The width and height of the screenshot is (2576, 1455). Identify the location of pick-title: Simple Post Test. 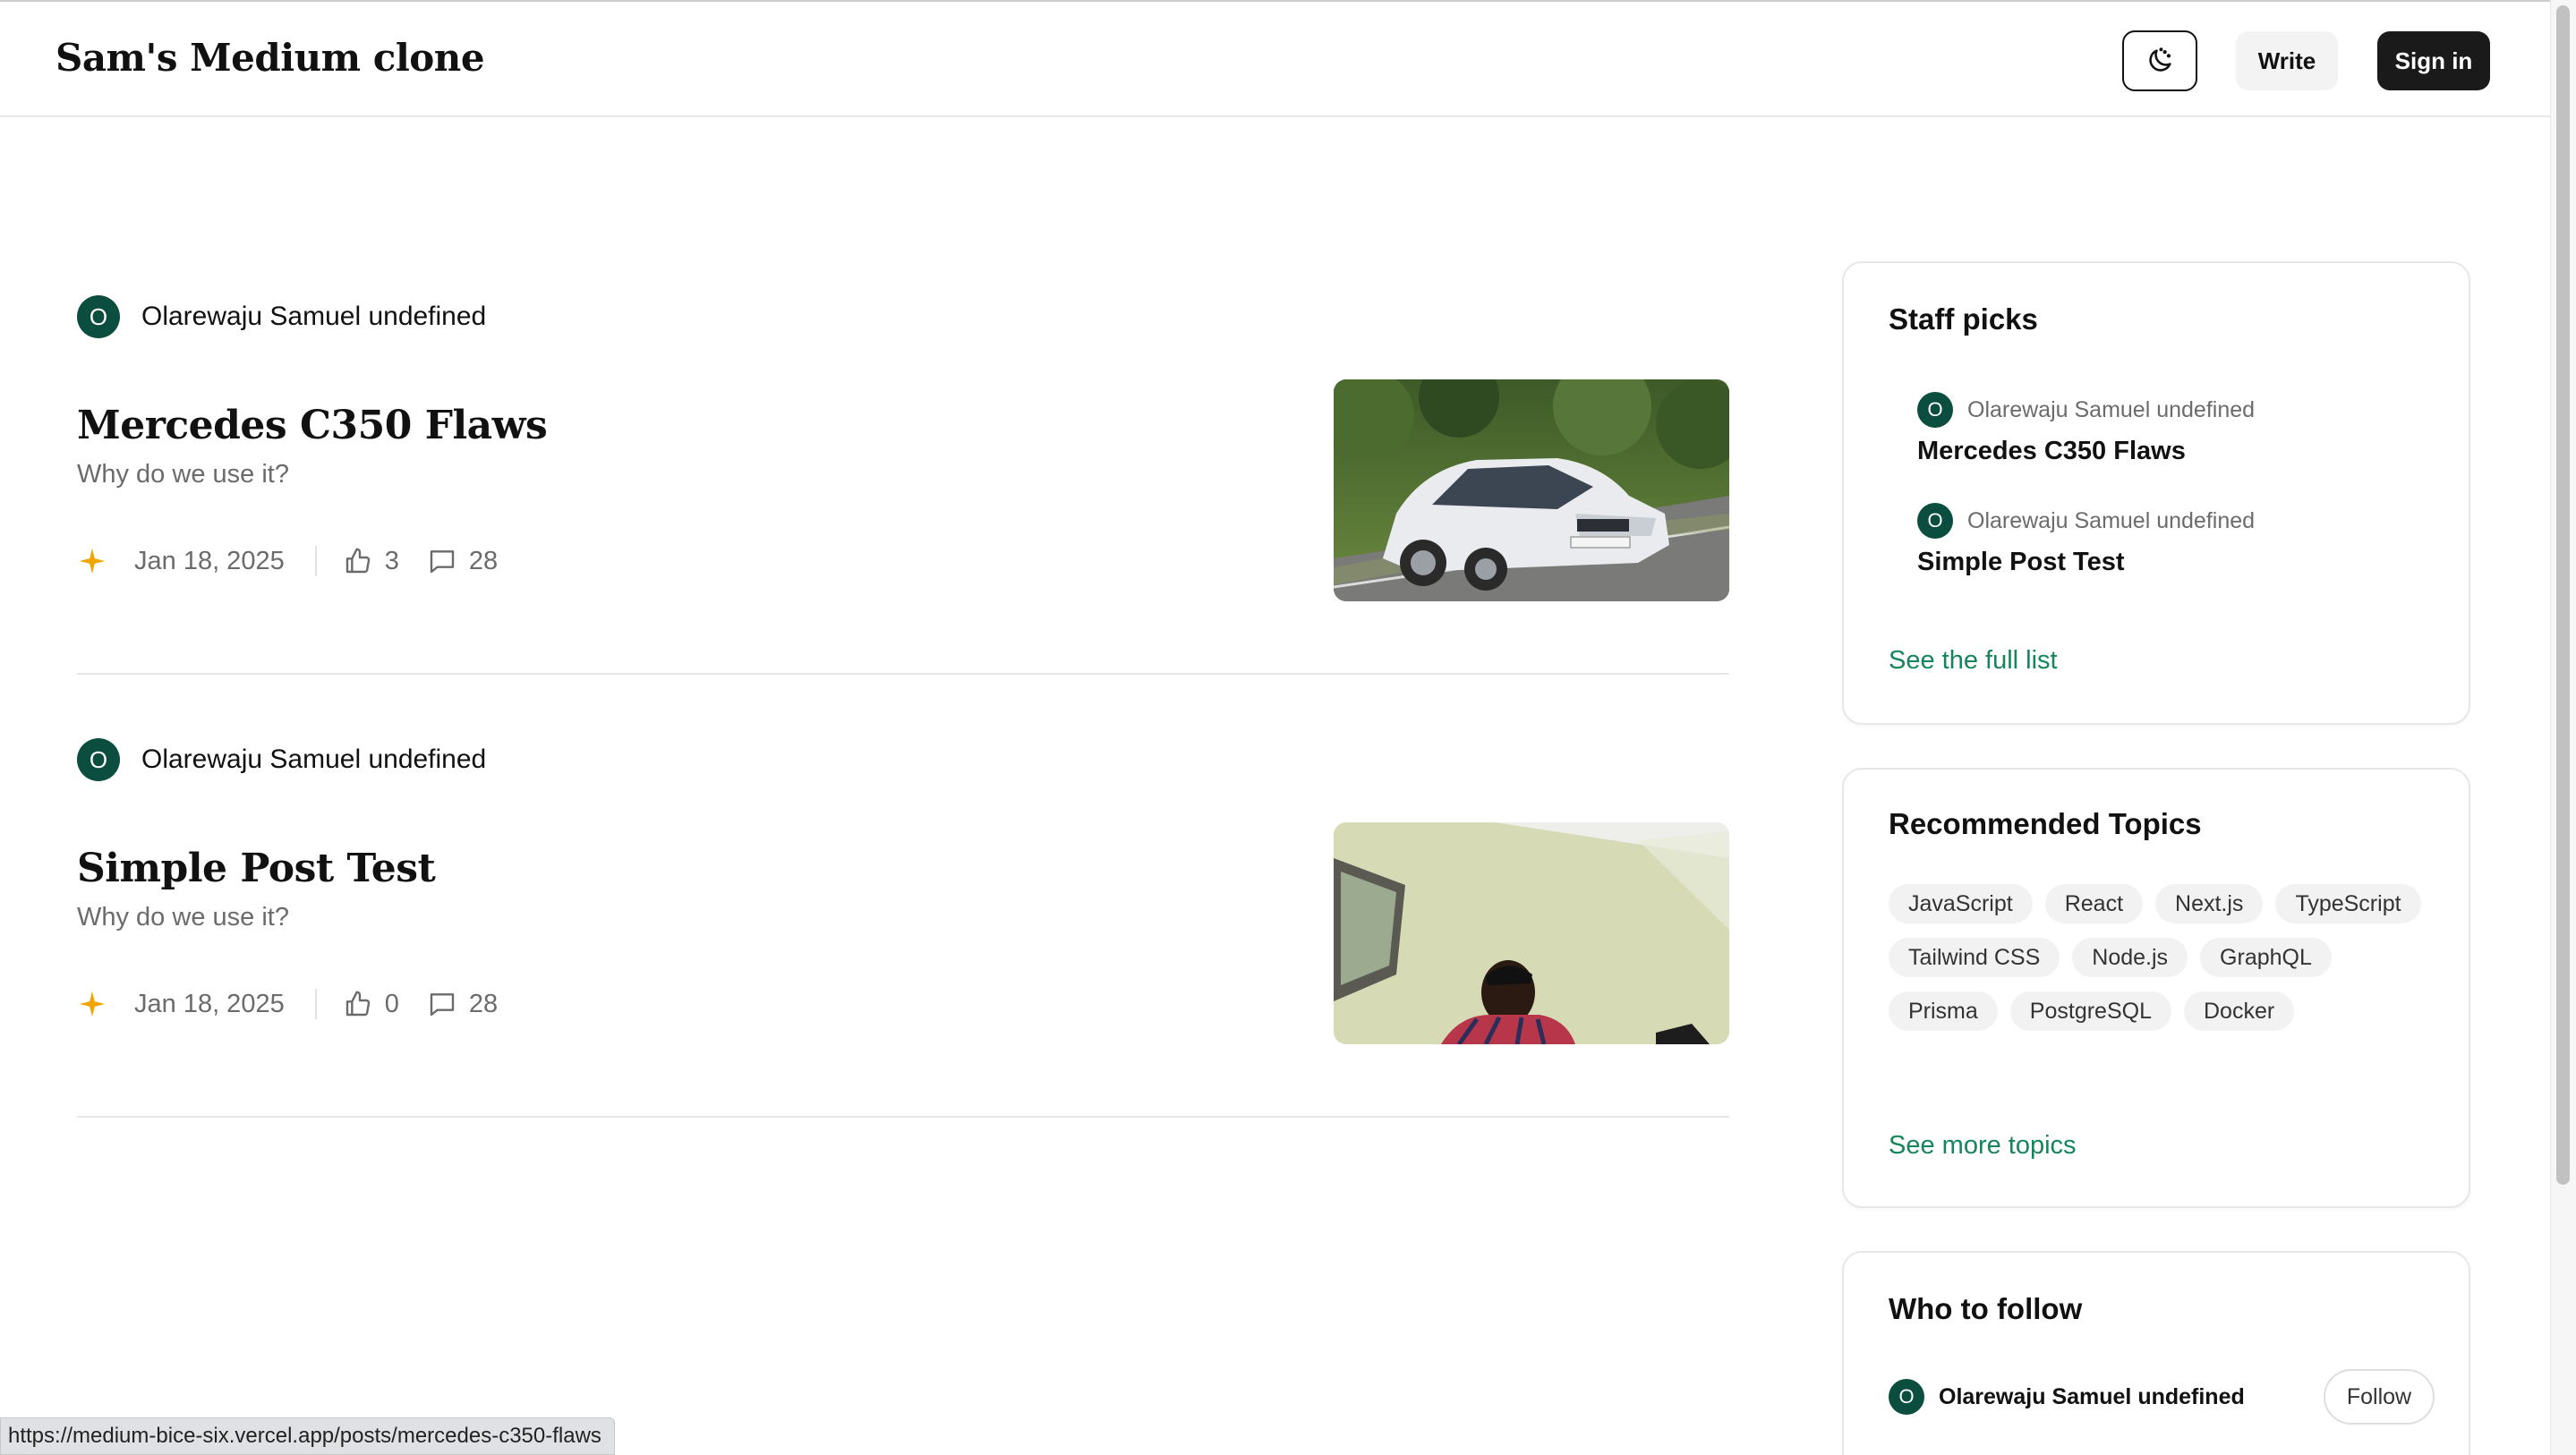
(2086, 562).